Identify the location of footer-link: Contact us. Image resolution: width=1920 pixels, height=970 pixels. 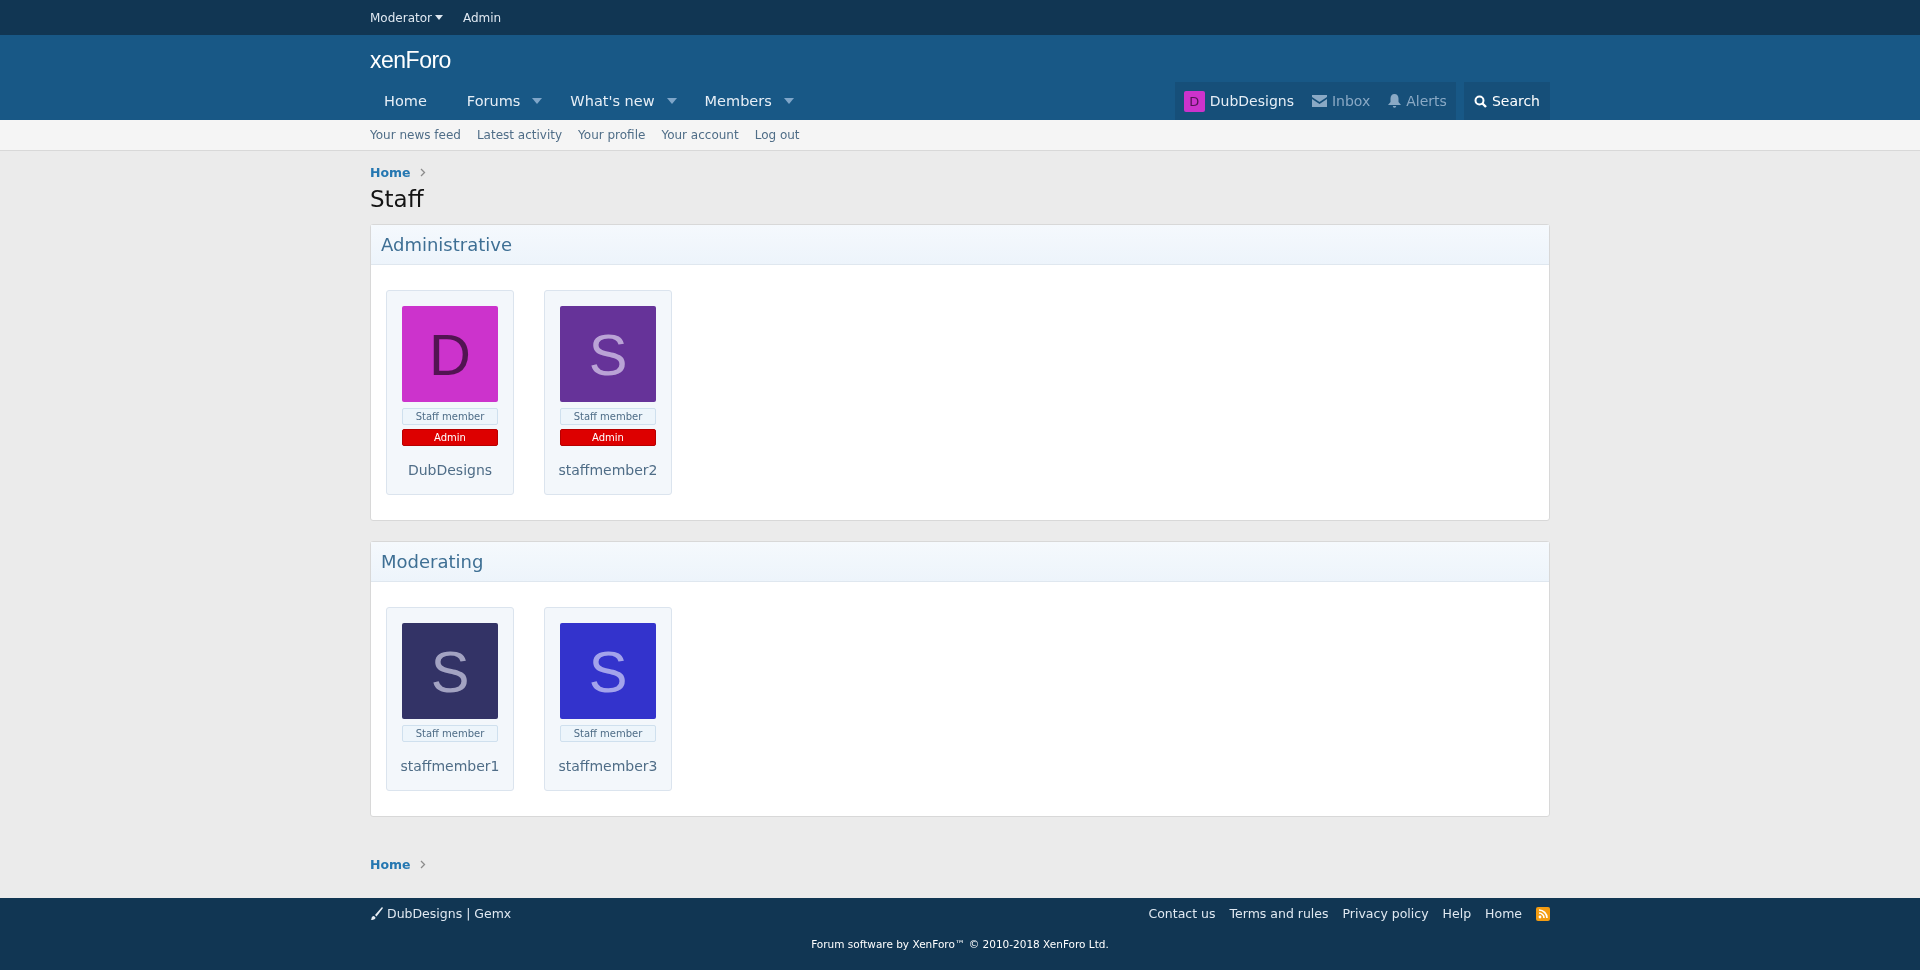
(1182, 913).